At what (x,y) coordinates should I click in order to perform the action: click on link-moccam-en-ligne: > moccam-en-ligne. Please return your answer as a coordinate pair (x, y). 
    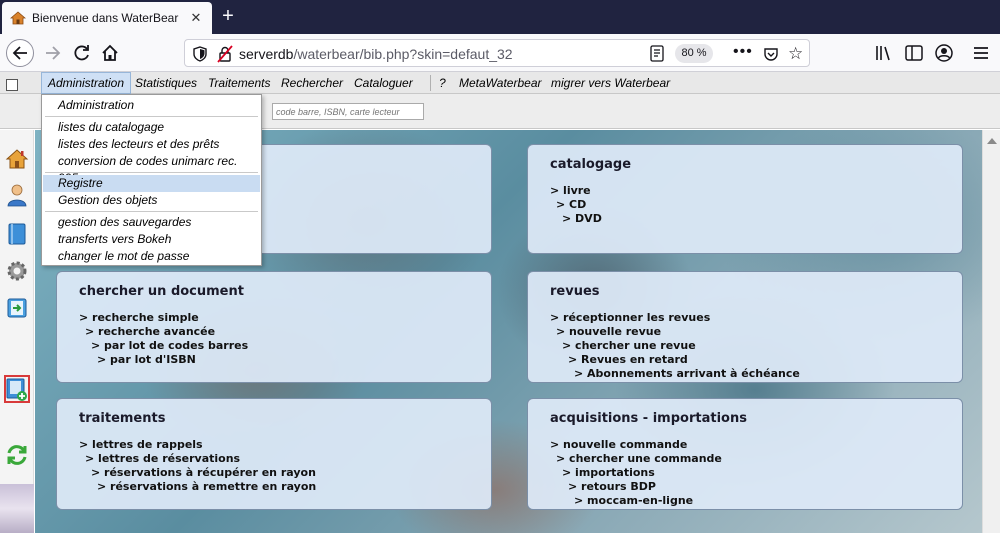
    Looking at the image, I should click on (745, 501).